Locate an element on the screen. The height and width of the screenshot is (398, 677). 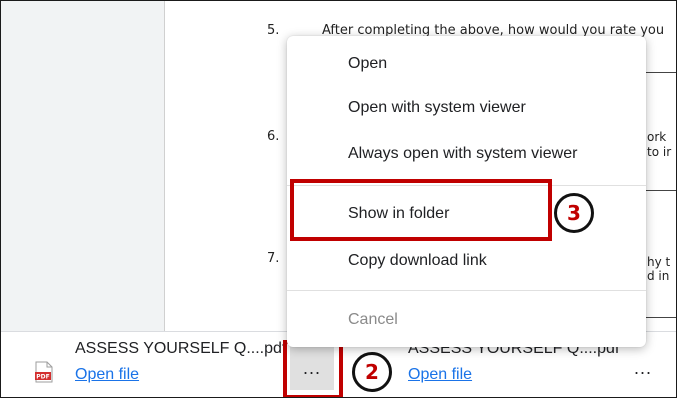
step-2-callout: 2 is located at coordinates (372, 372).